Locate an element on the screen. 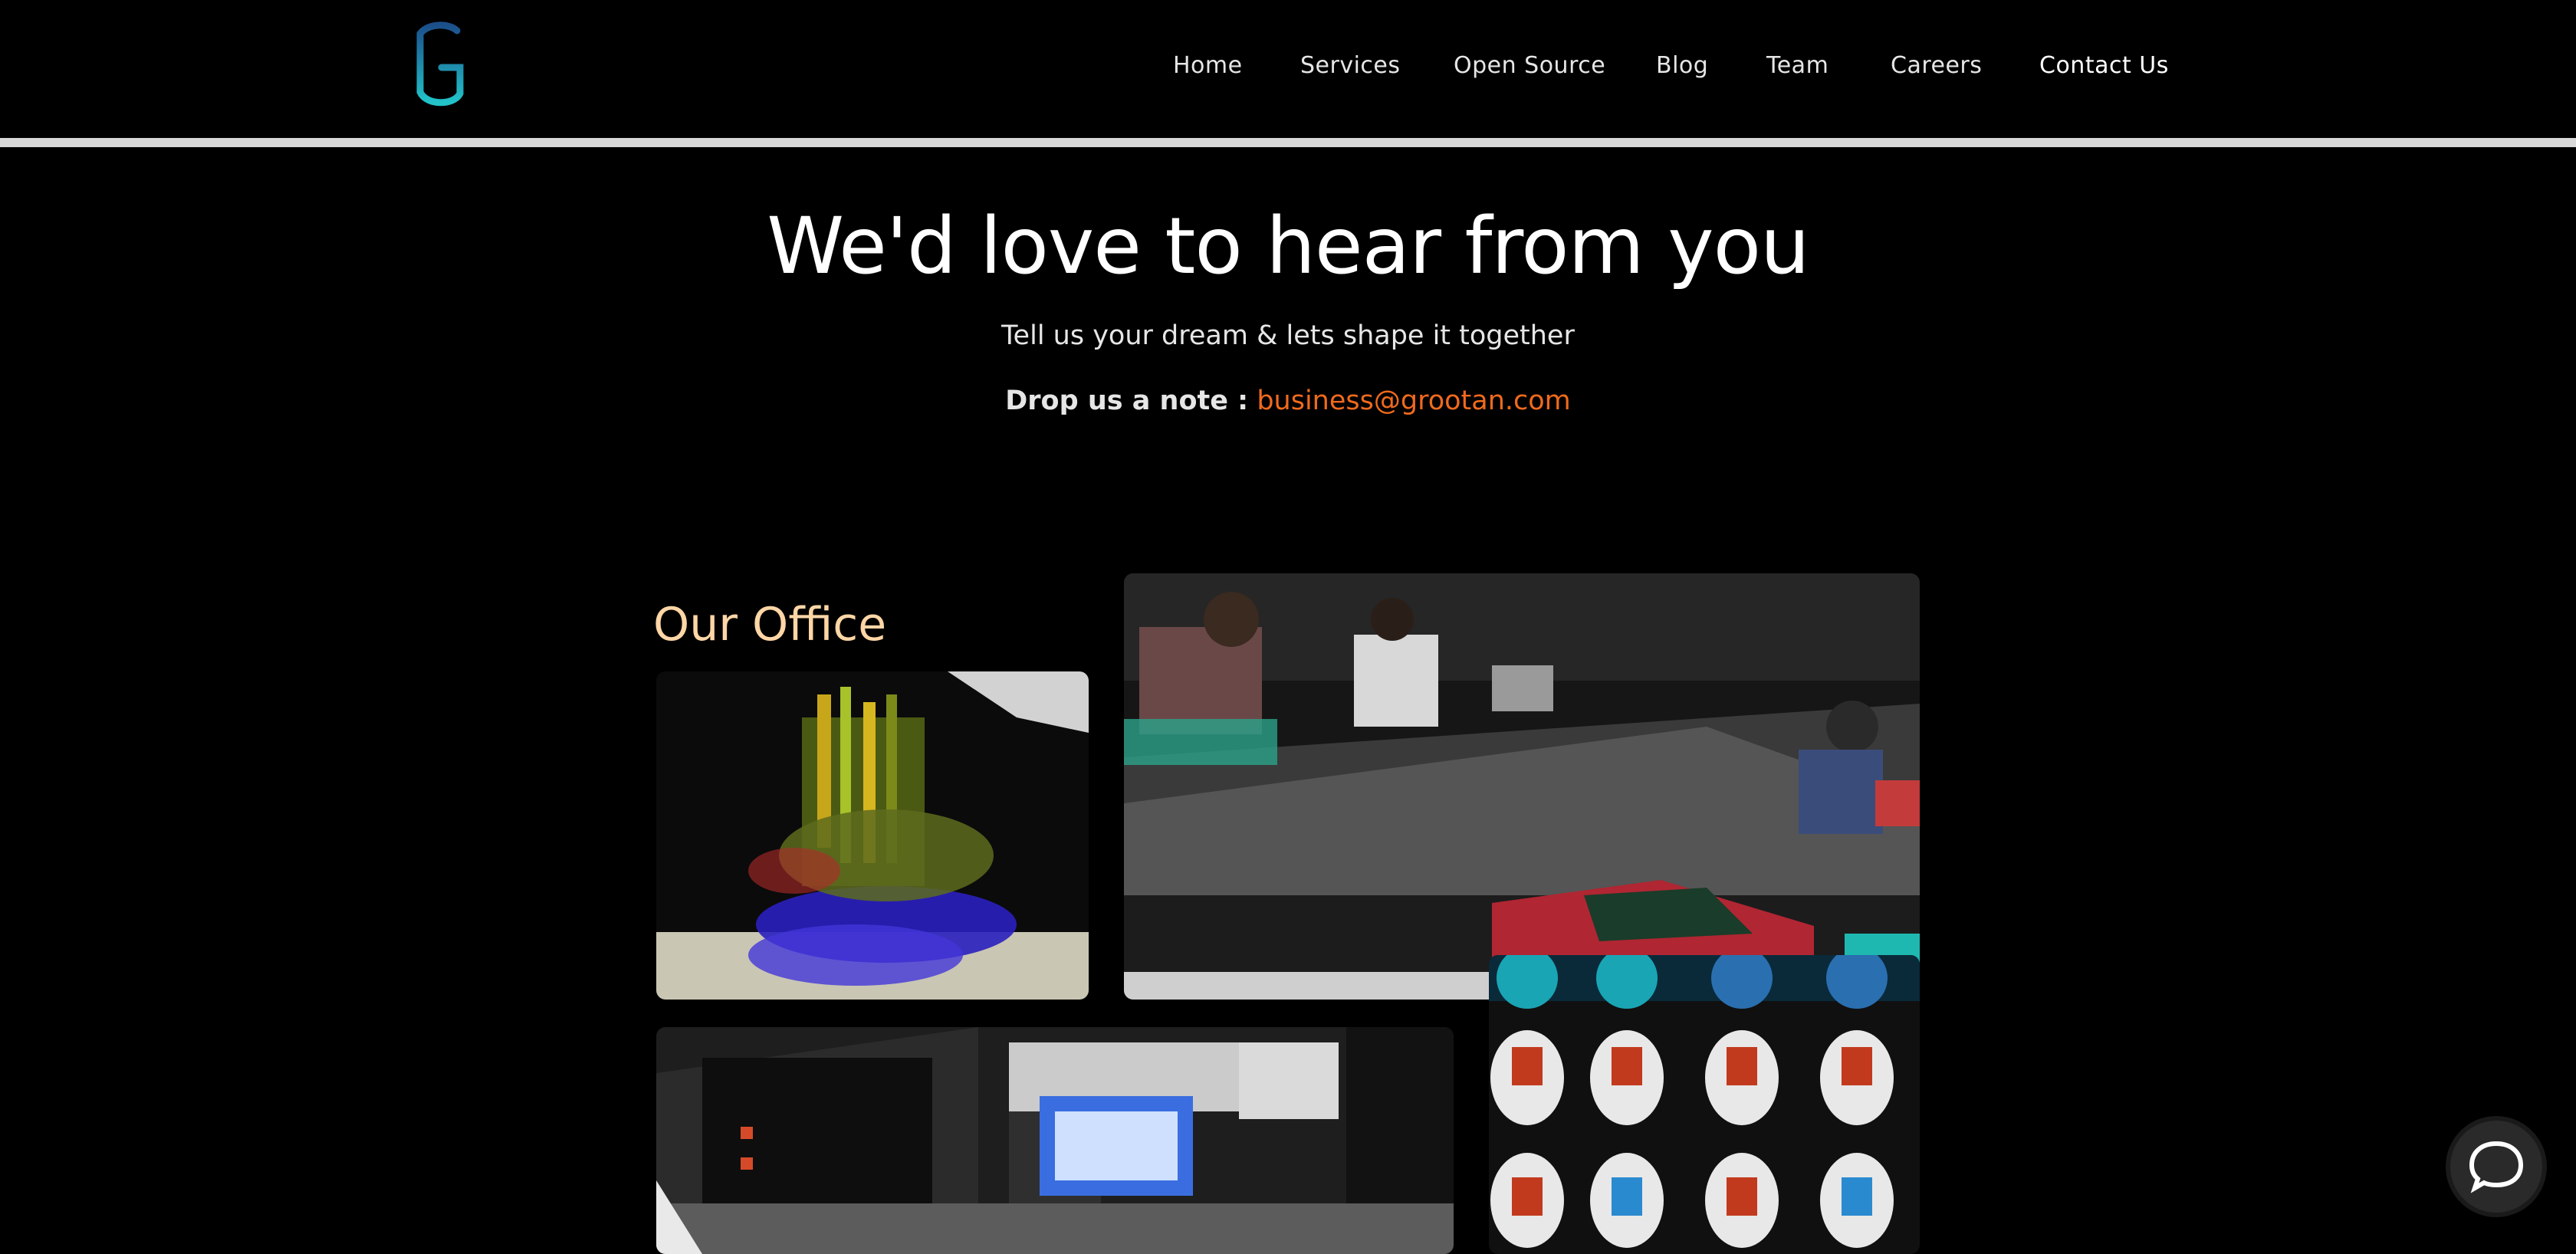 The height and width of the screenshot is (1254, 2576). nav-blog: Blog is located at coordinates (1682, 65).